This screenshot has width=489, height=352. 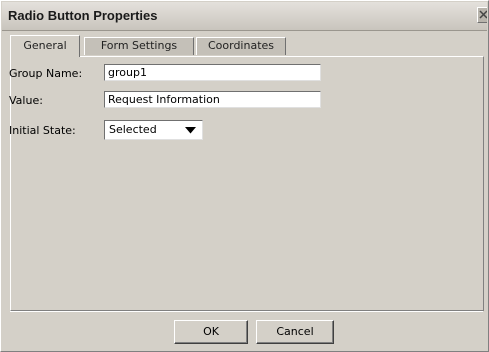 What do you see at coordinates (241, 46) in the screenshot?
I see `tab-coordinates: Coordinates` at bounding box center [241, 46].